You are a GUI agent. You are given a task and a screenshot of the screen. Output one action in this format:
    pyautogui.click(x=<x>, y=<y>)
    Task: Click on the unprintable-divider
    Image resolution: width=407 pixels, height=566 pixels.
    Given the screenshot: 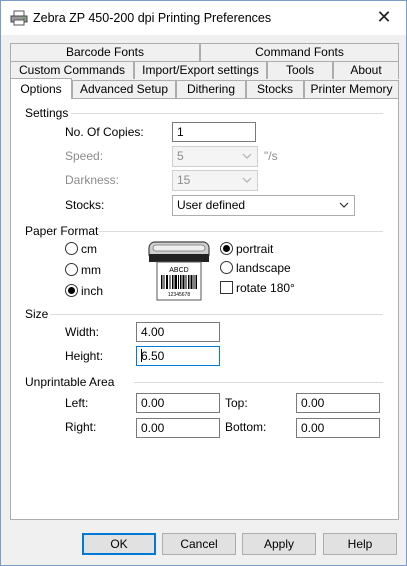 What is the action you would take?
    pyautogui.click(x=258, y=382)
    